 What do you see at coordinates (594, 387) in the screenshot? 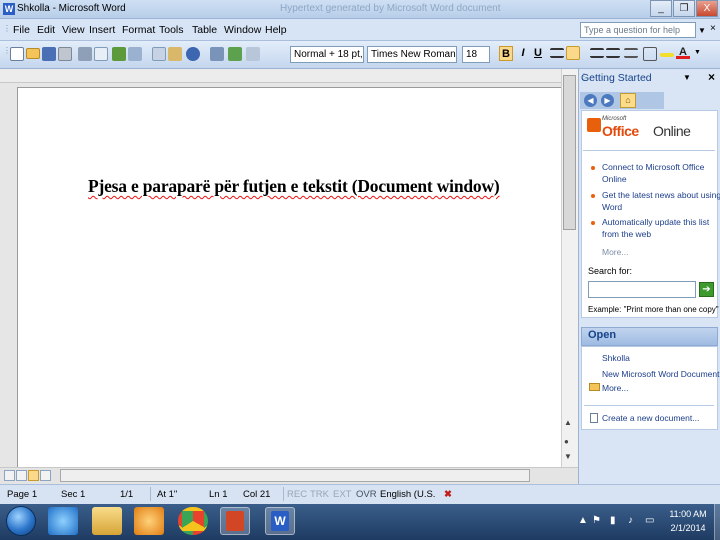
I see `folder-icon` at bounding box center [594, 387].